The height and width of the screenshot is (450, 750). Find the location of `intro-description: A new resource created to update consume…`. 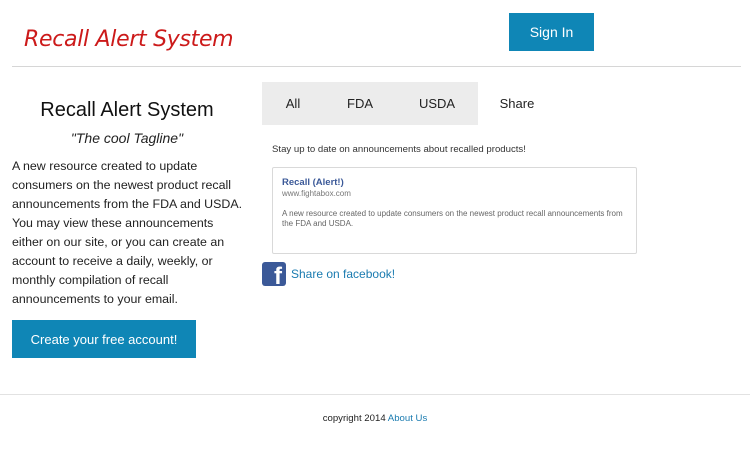

intro-description: A new resource created to update consume… is located at coordinates (127, 232).